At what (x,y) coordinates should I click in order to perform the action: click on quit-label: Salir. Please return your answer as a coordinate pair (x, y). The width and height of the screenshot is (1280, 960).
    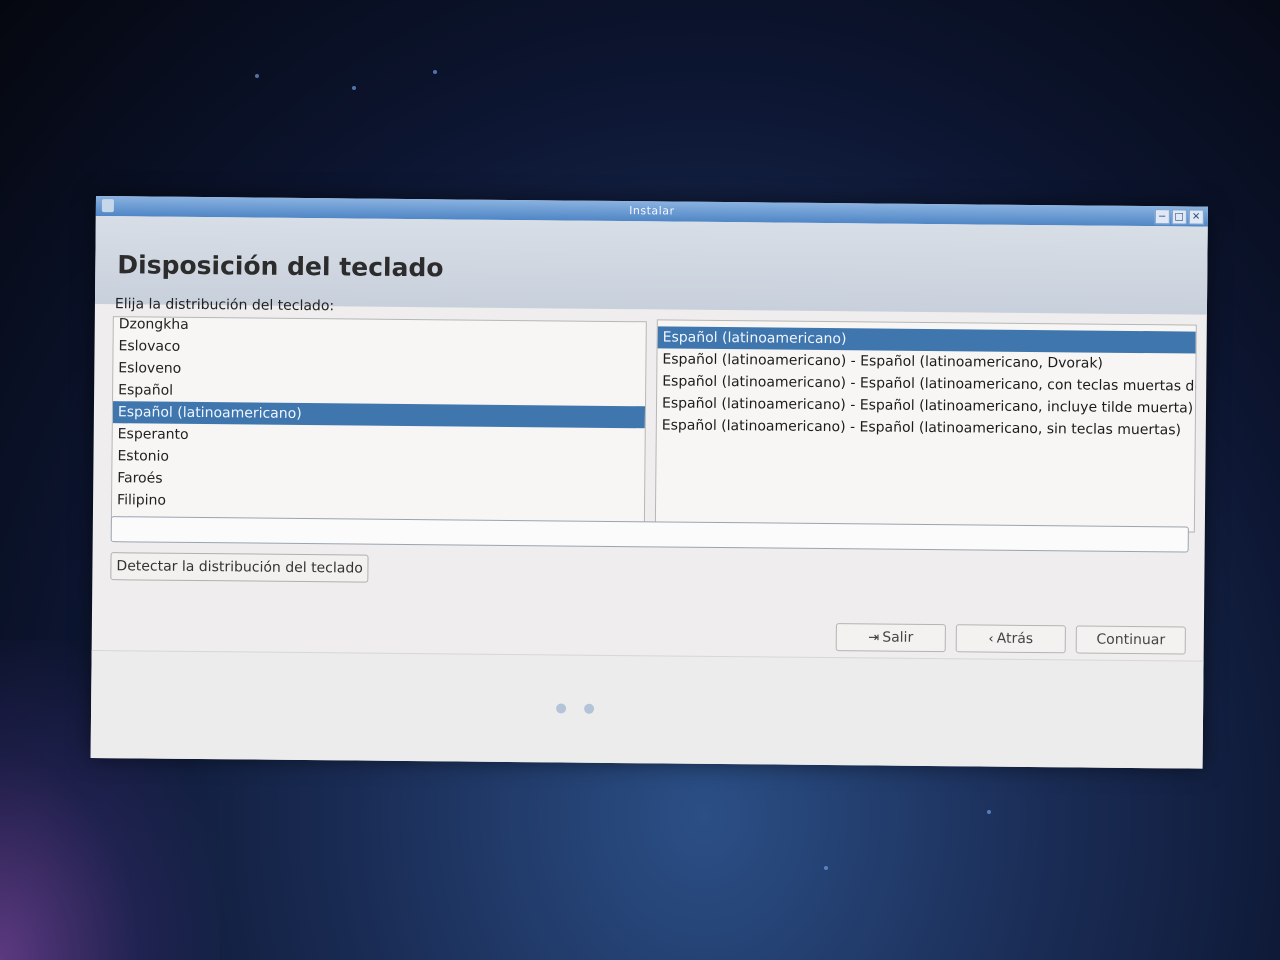
    Looking at the image, I should click on (898, 637).